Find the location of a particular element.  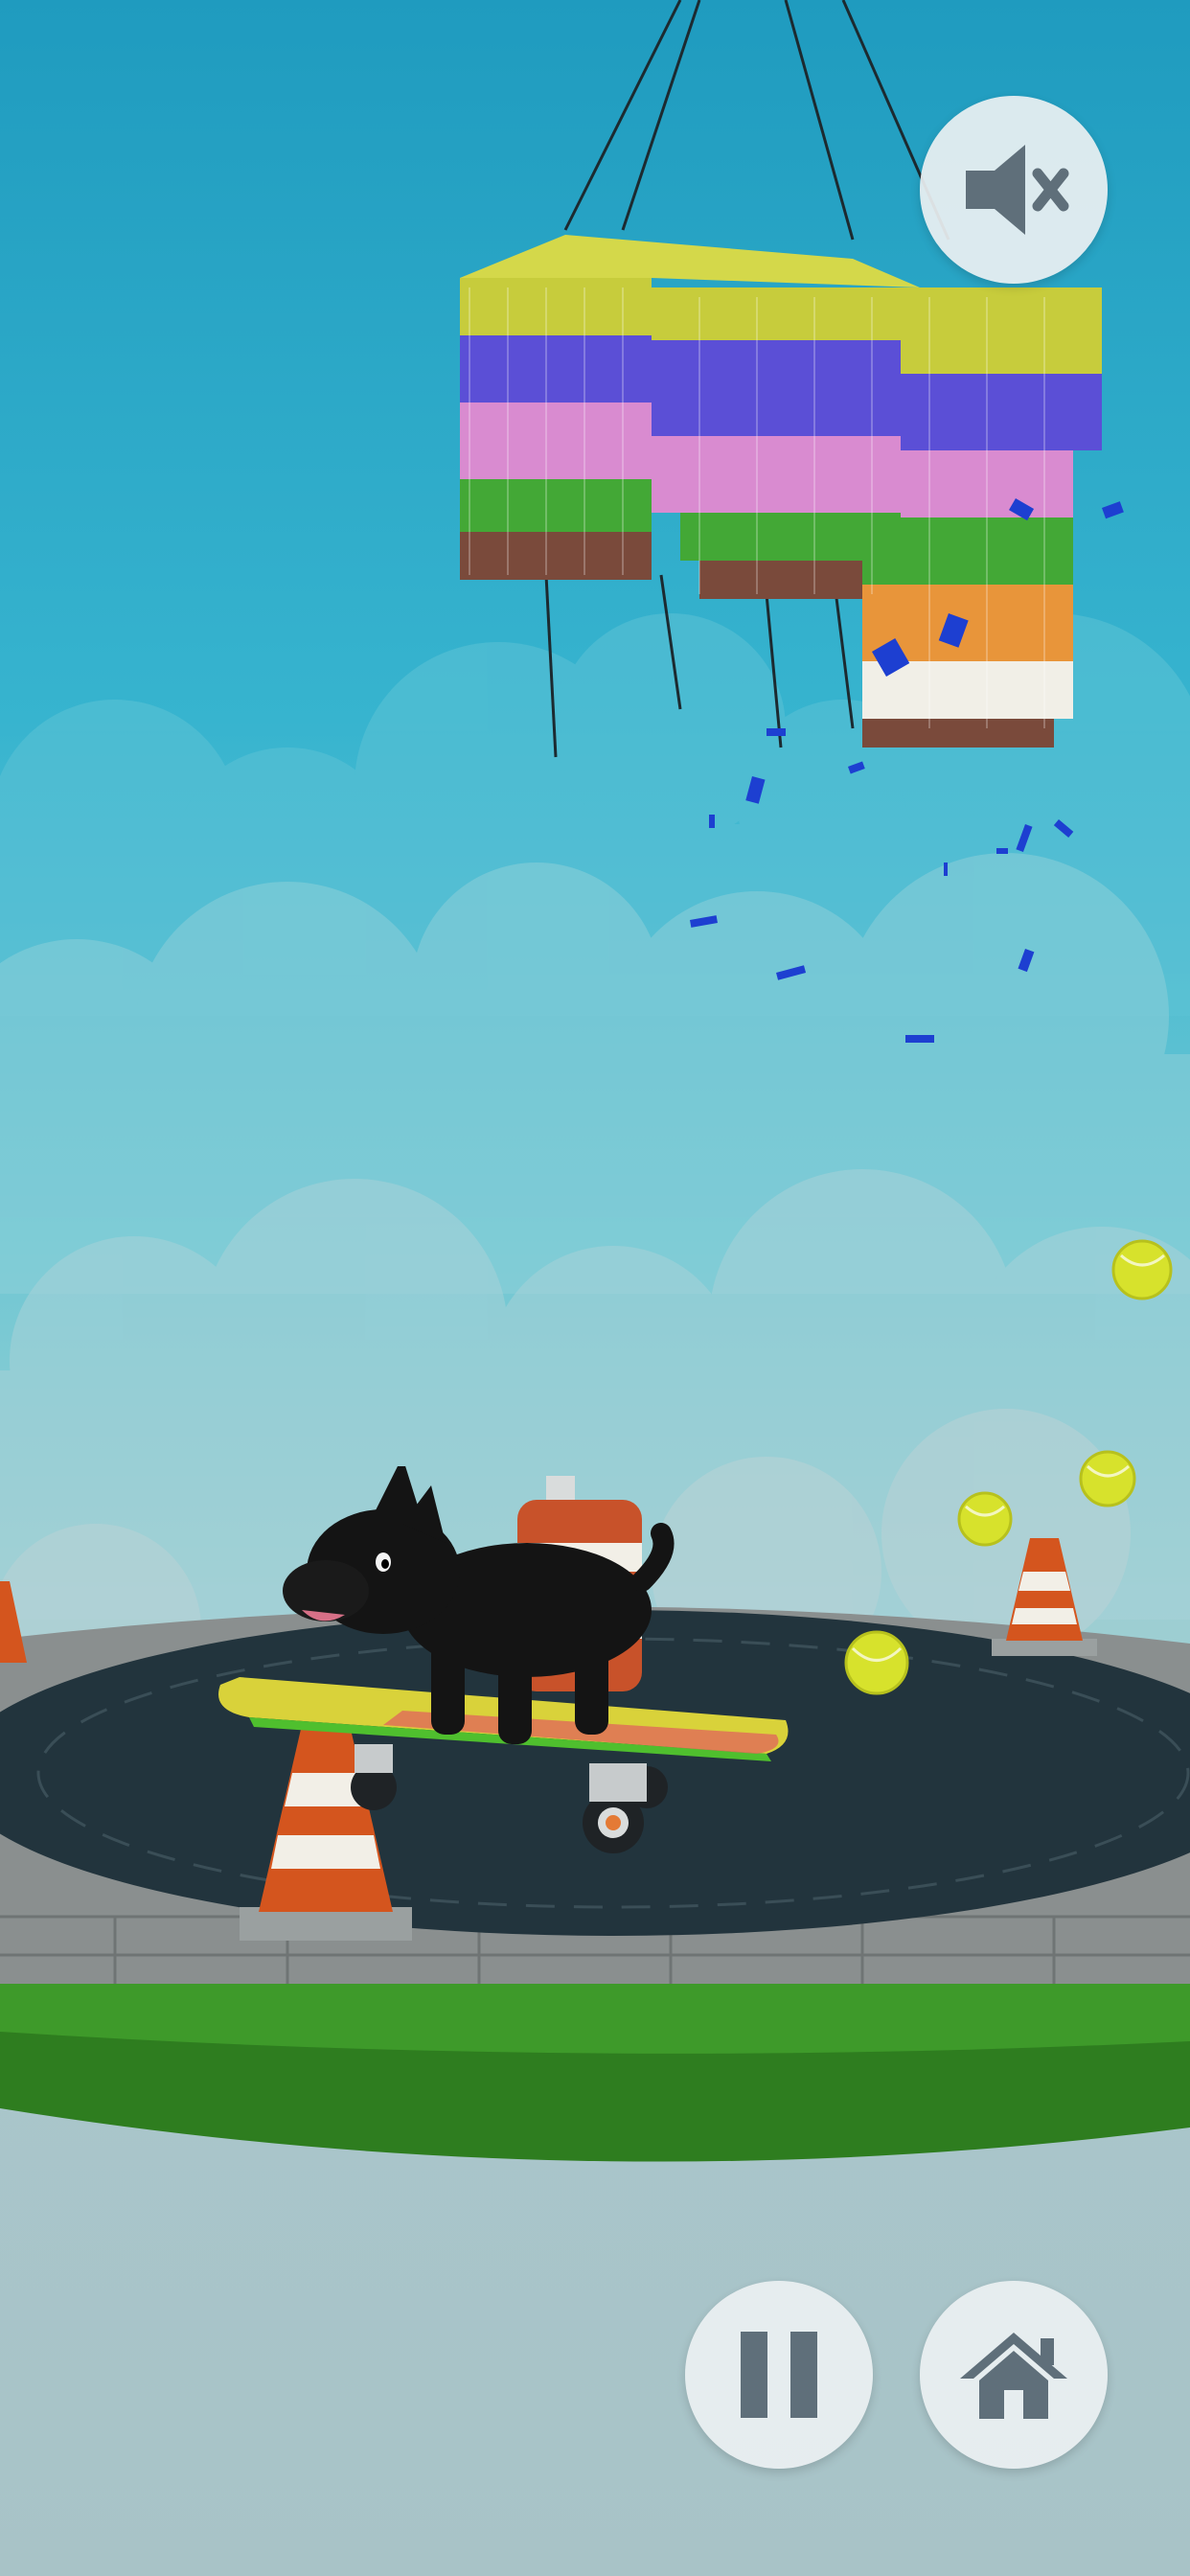

pause-icon is located at coordinates (779, 2375).